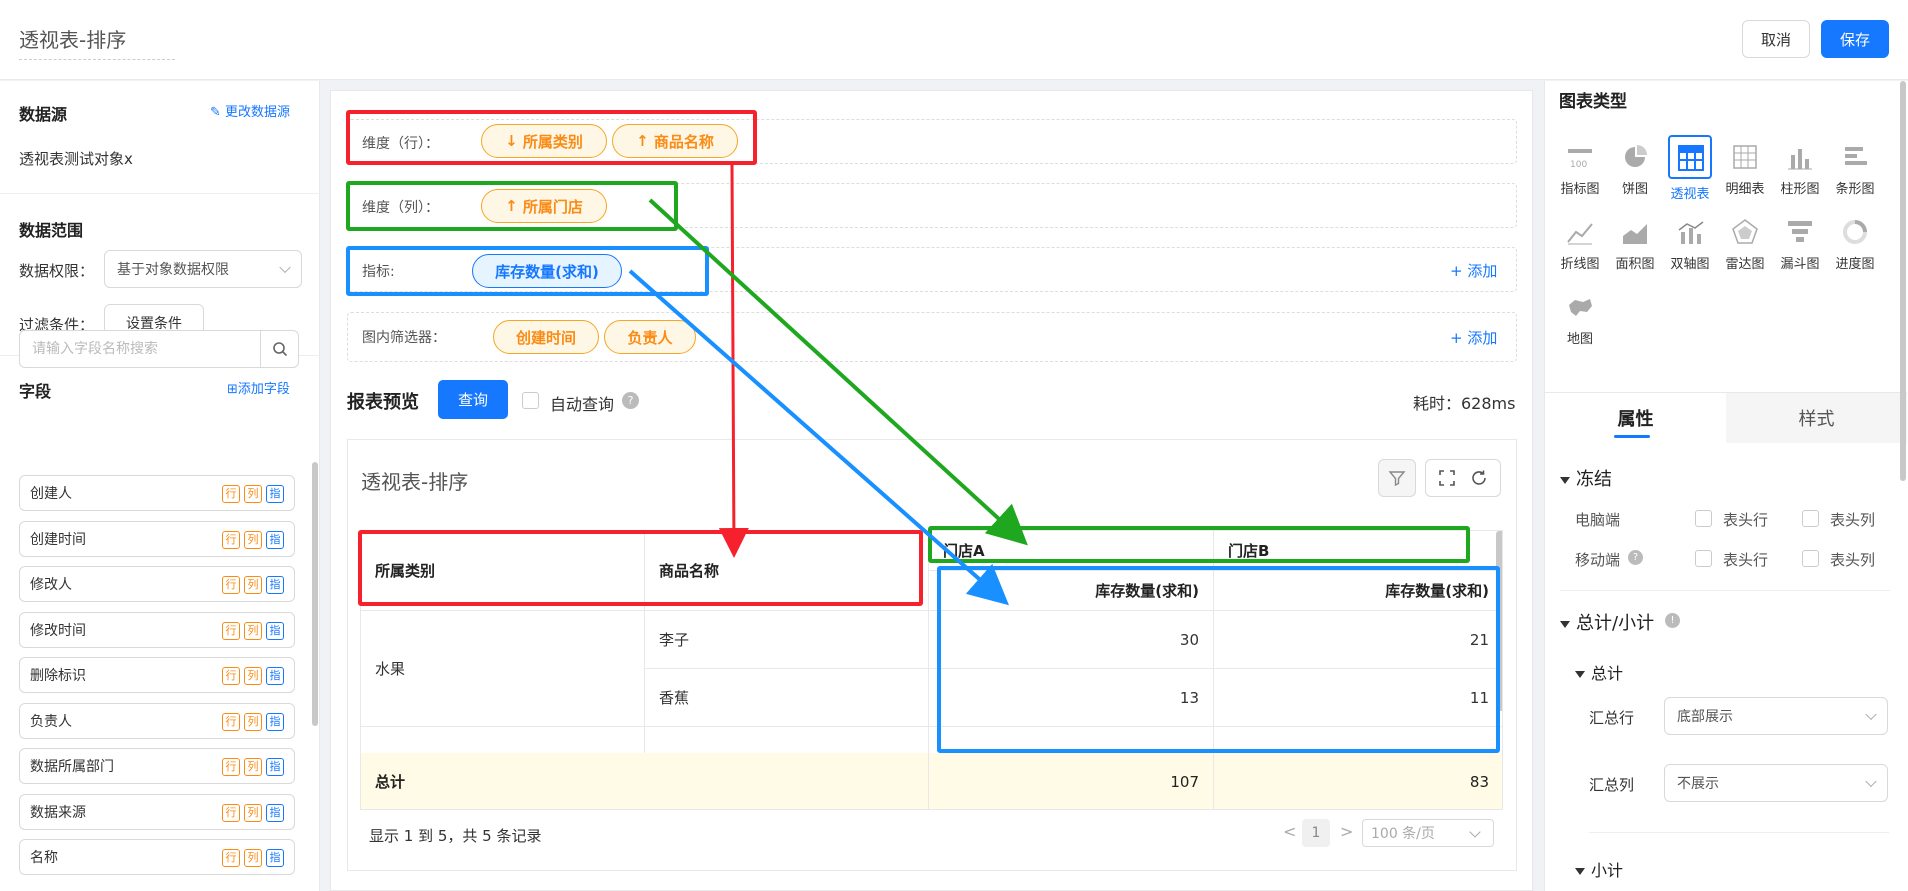 Image resolution: width=1908 pixels, height=891 pixels. I want to click on chart-type-8: 双轴图, so click(1690, 243).